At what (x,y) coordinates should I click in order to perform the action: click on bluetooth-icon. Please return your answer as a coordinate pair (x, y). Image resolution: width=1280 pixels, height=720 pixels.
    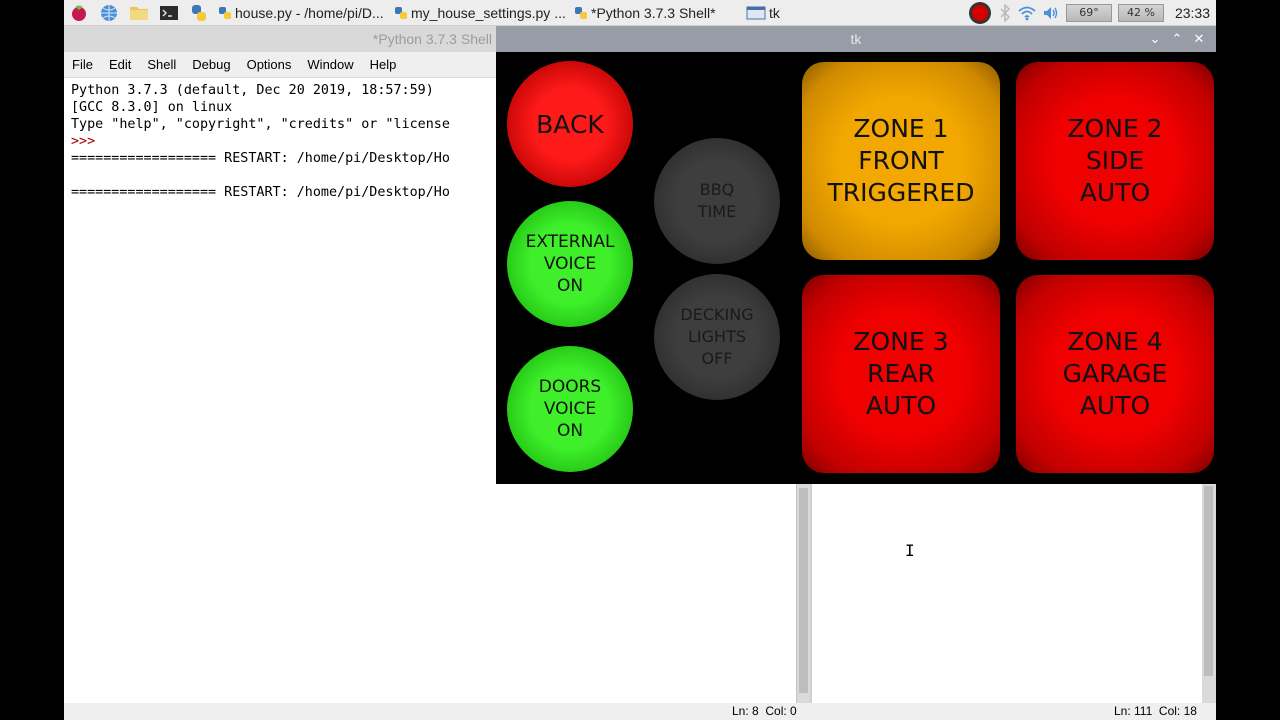
    Looking at the image, I should click on (1005, 13).